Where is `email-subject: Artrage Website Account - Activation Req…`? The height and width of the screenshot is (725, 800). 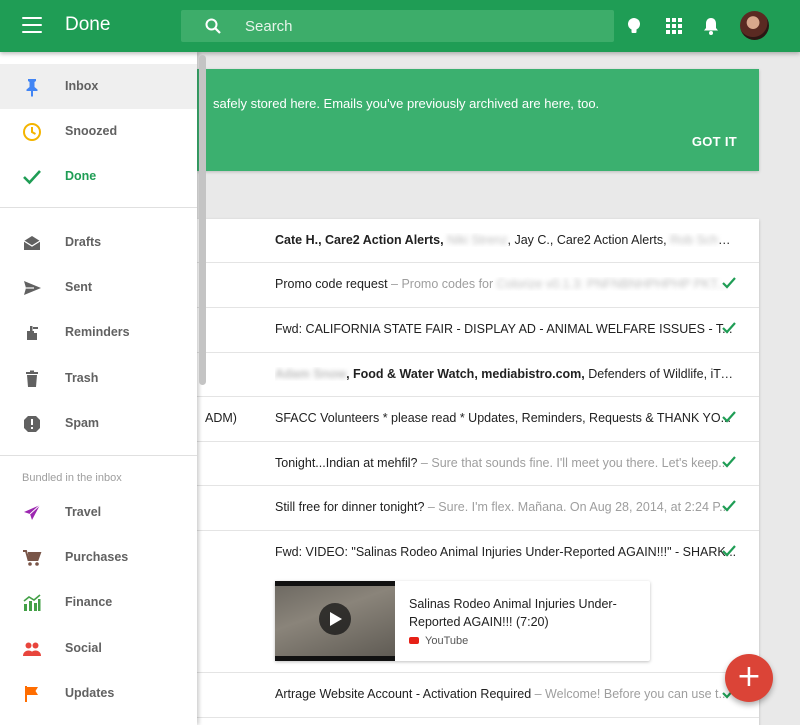 email-subject: Artrage Website Account - Activation Req… is located at coordinates (403, 694).